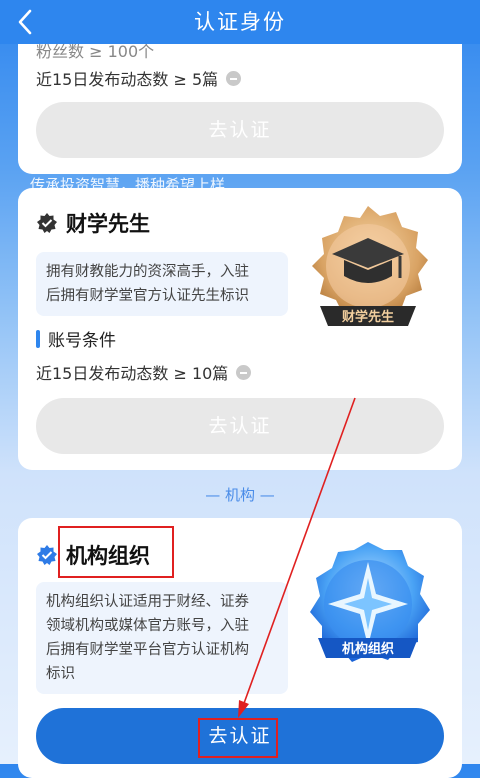  I want to click on page-title: 认证身份, so click(240, 22).